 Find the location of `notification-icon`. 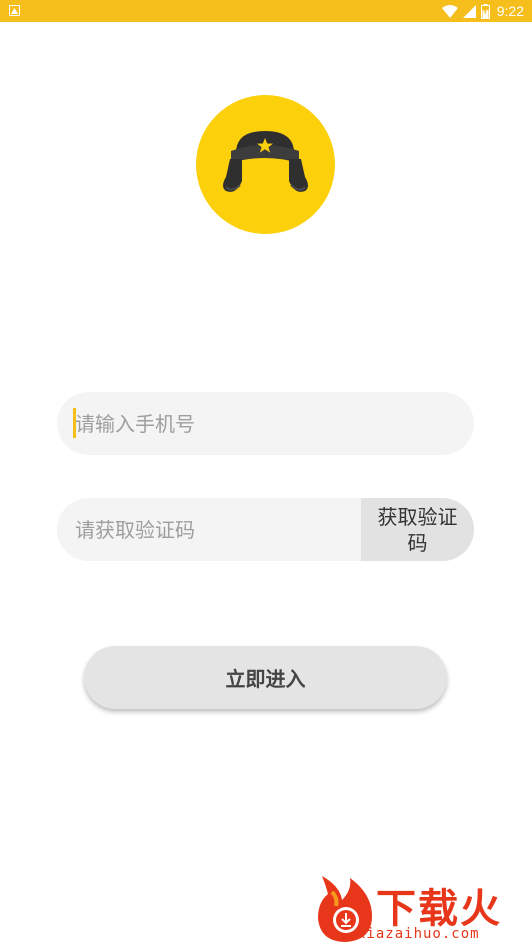

notification-icon is located at coordinates (14, 10).